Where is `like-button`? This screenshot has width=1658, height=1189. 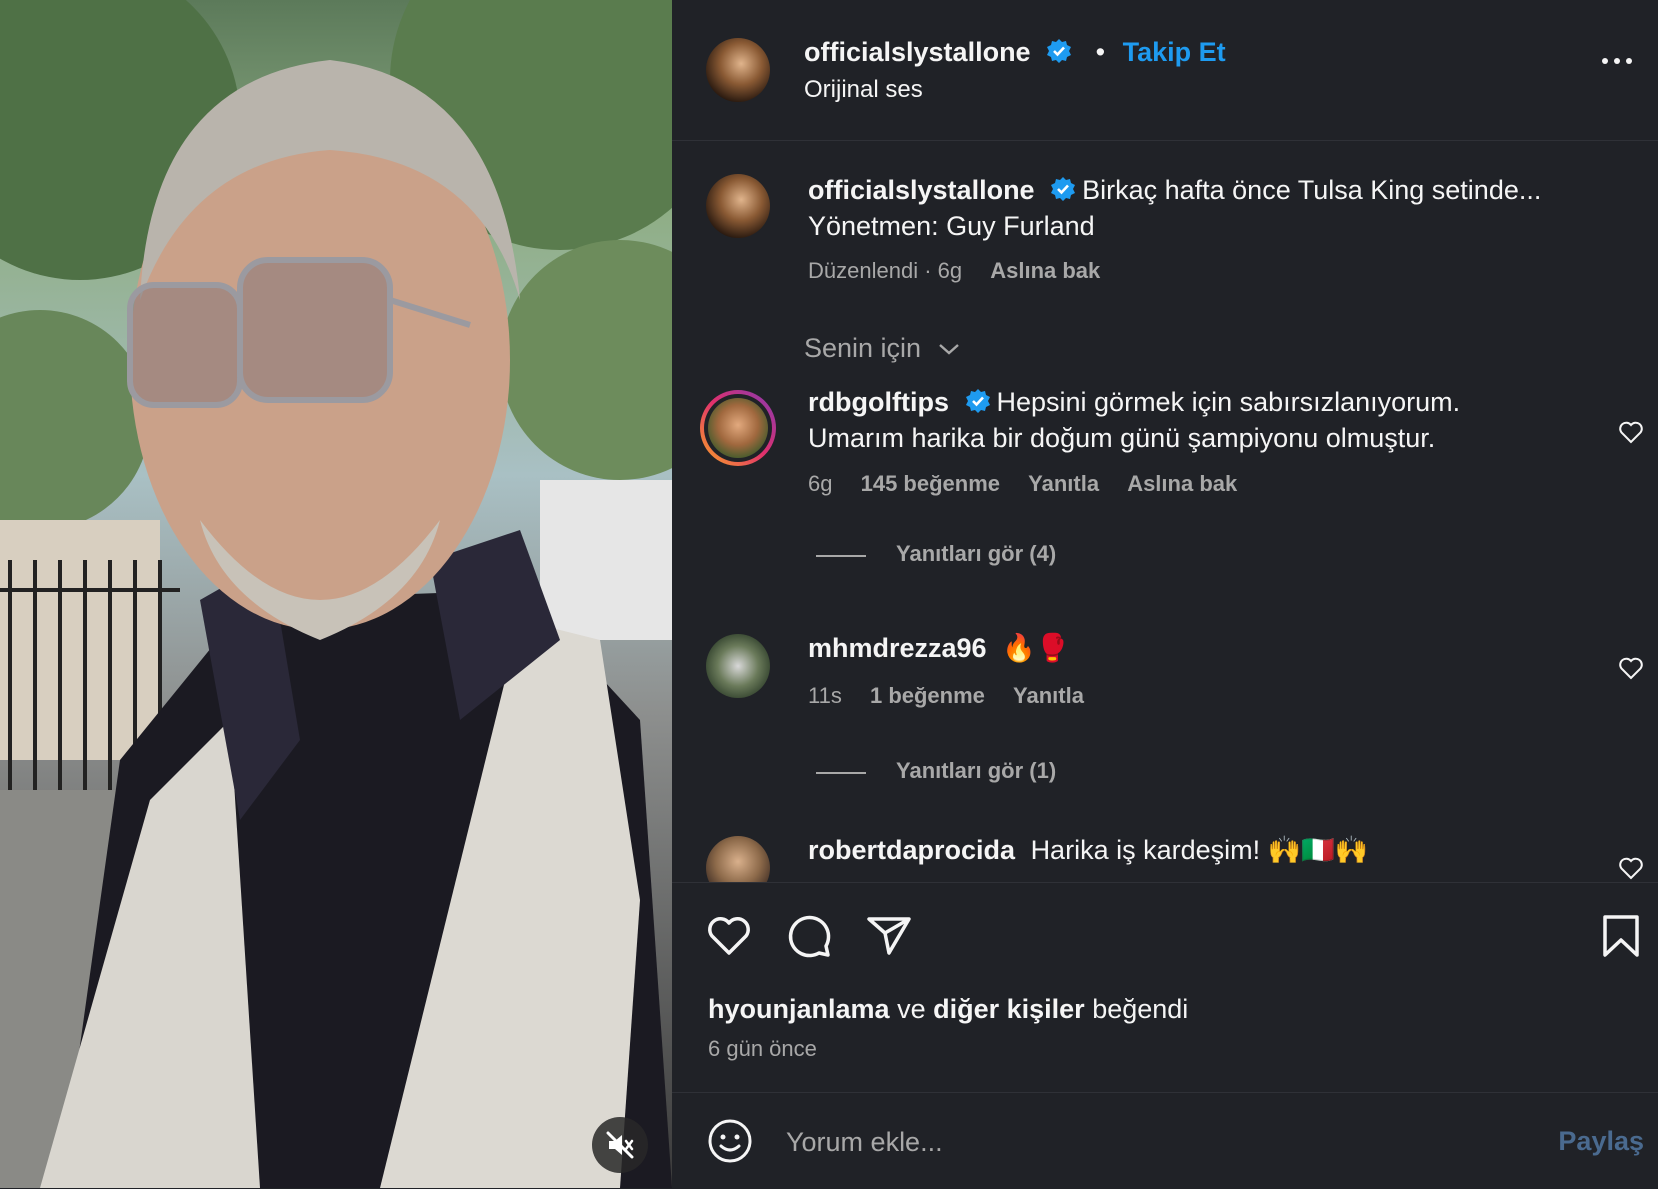 like-button is located at coordinates (729, 936).